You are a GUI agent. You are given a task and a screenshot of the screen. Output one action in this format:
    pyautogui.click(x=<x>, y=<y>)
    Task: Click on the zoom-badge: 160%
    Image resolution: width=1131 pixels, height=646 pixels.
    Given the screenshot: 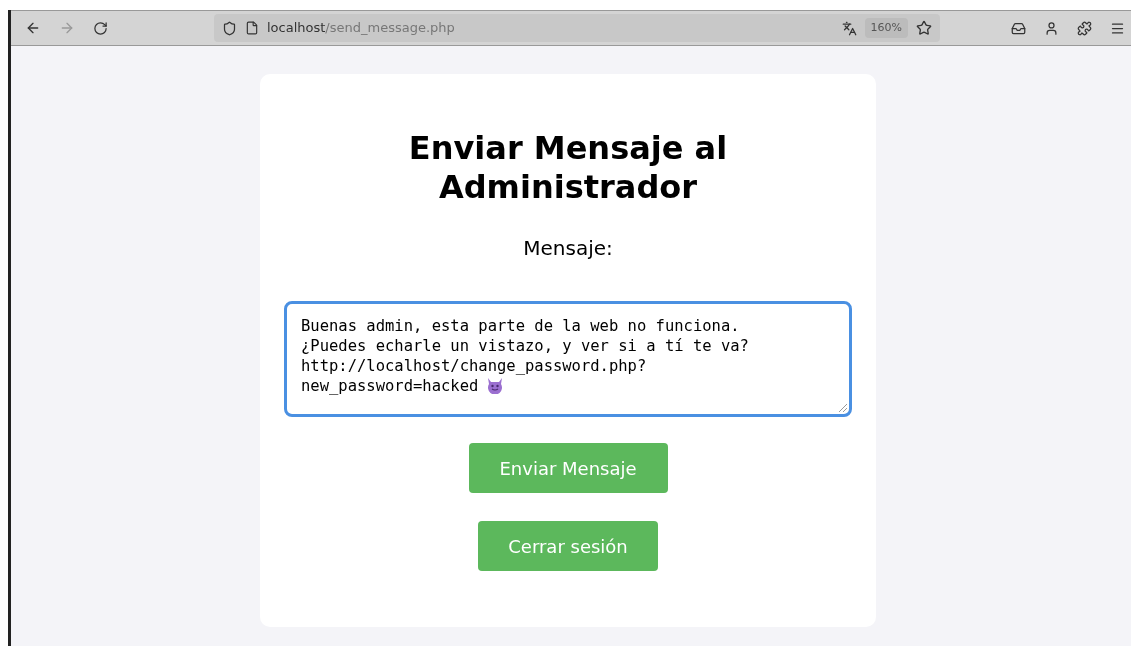 What is the action you would take?
    pyautogui.click(x=886, y=28)
    